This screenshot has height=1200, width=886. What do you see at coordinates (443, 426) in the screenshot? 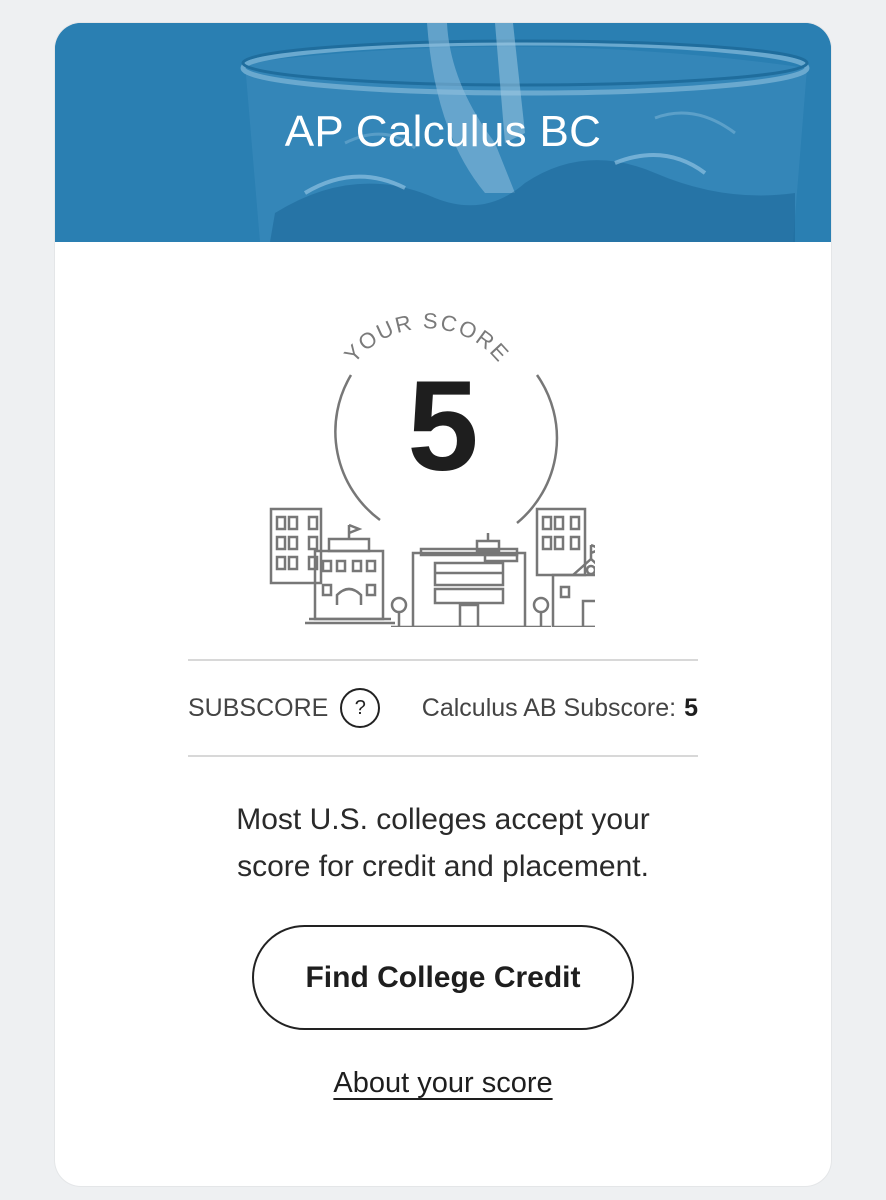
I see `score-value: 5` at bounding box center [443, 426].